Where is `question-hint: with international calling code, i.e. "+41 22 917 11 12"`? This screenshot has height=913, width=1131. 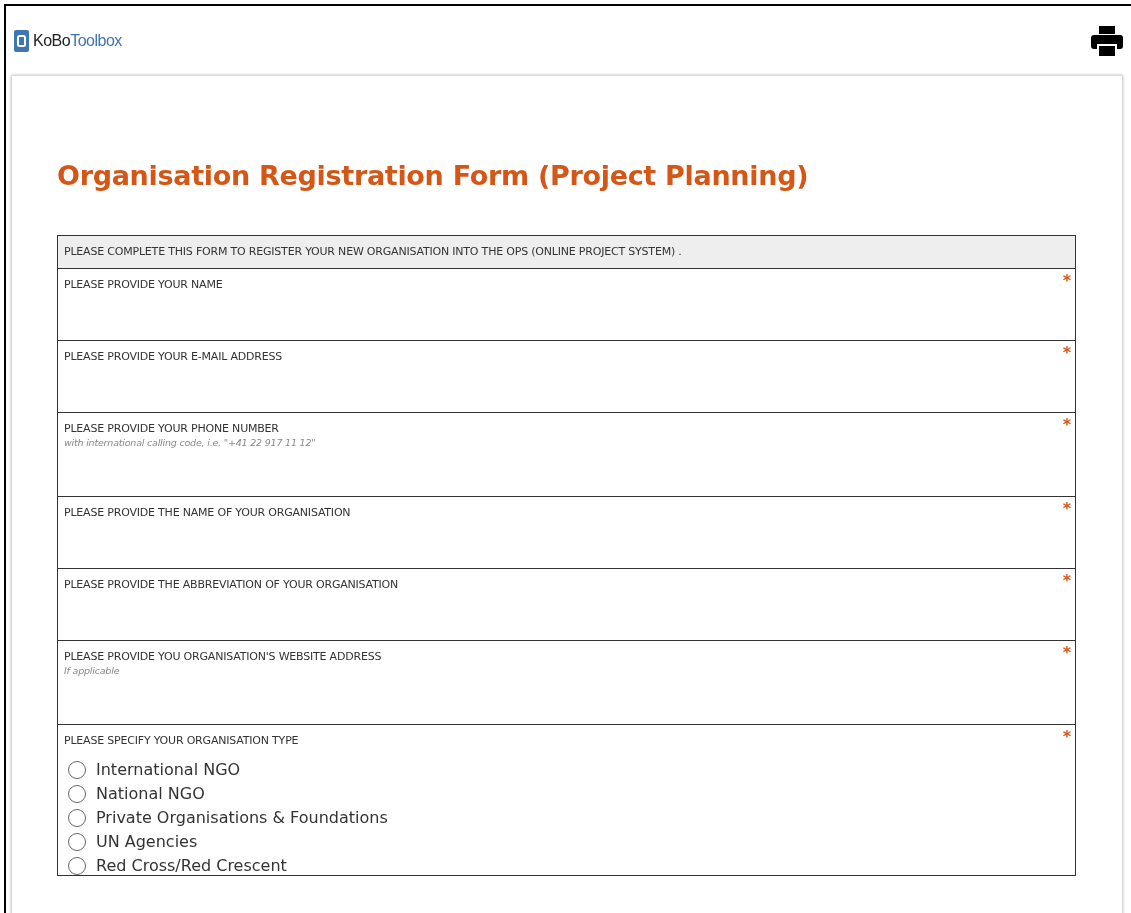 question-hint: with international calling code, i.e. "+41 22 917 11 12" is located at coordinates (190, 442).